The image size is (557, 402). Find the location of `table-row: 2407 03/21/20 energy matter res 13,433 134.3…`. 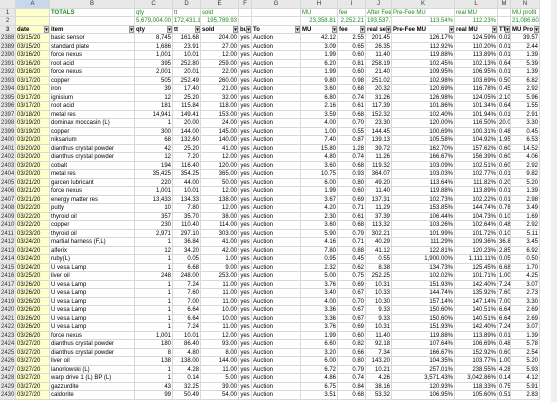

table-row: 2407 03/21/20 energy matter res 13,433 134.3… is located at coordinates (278, 199).